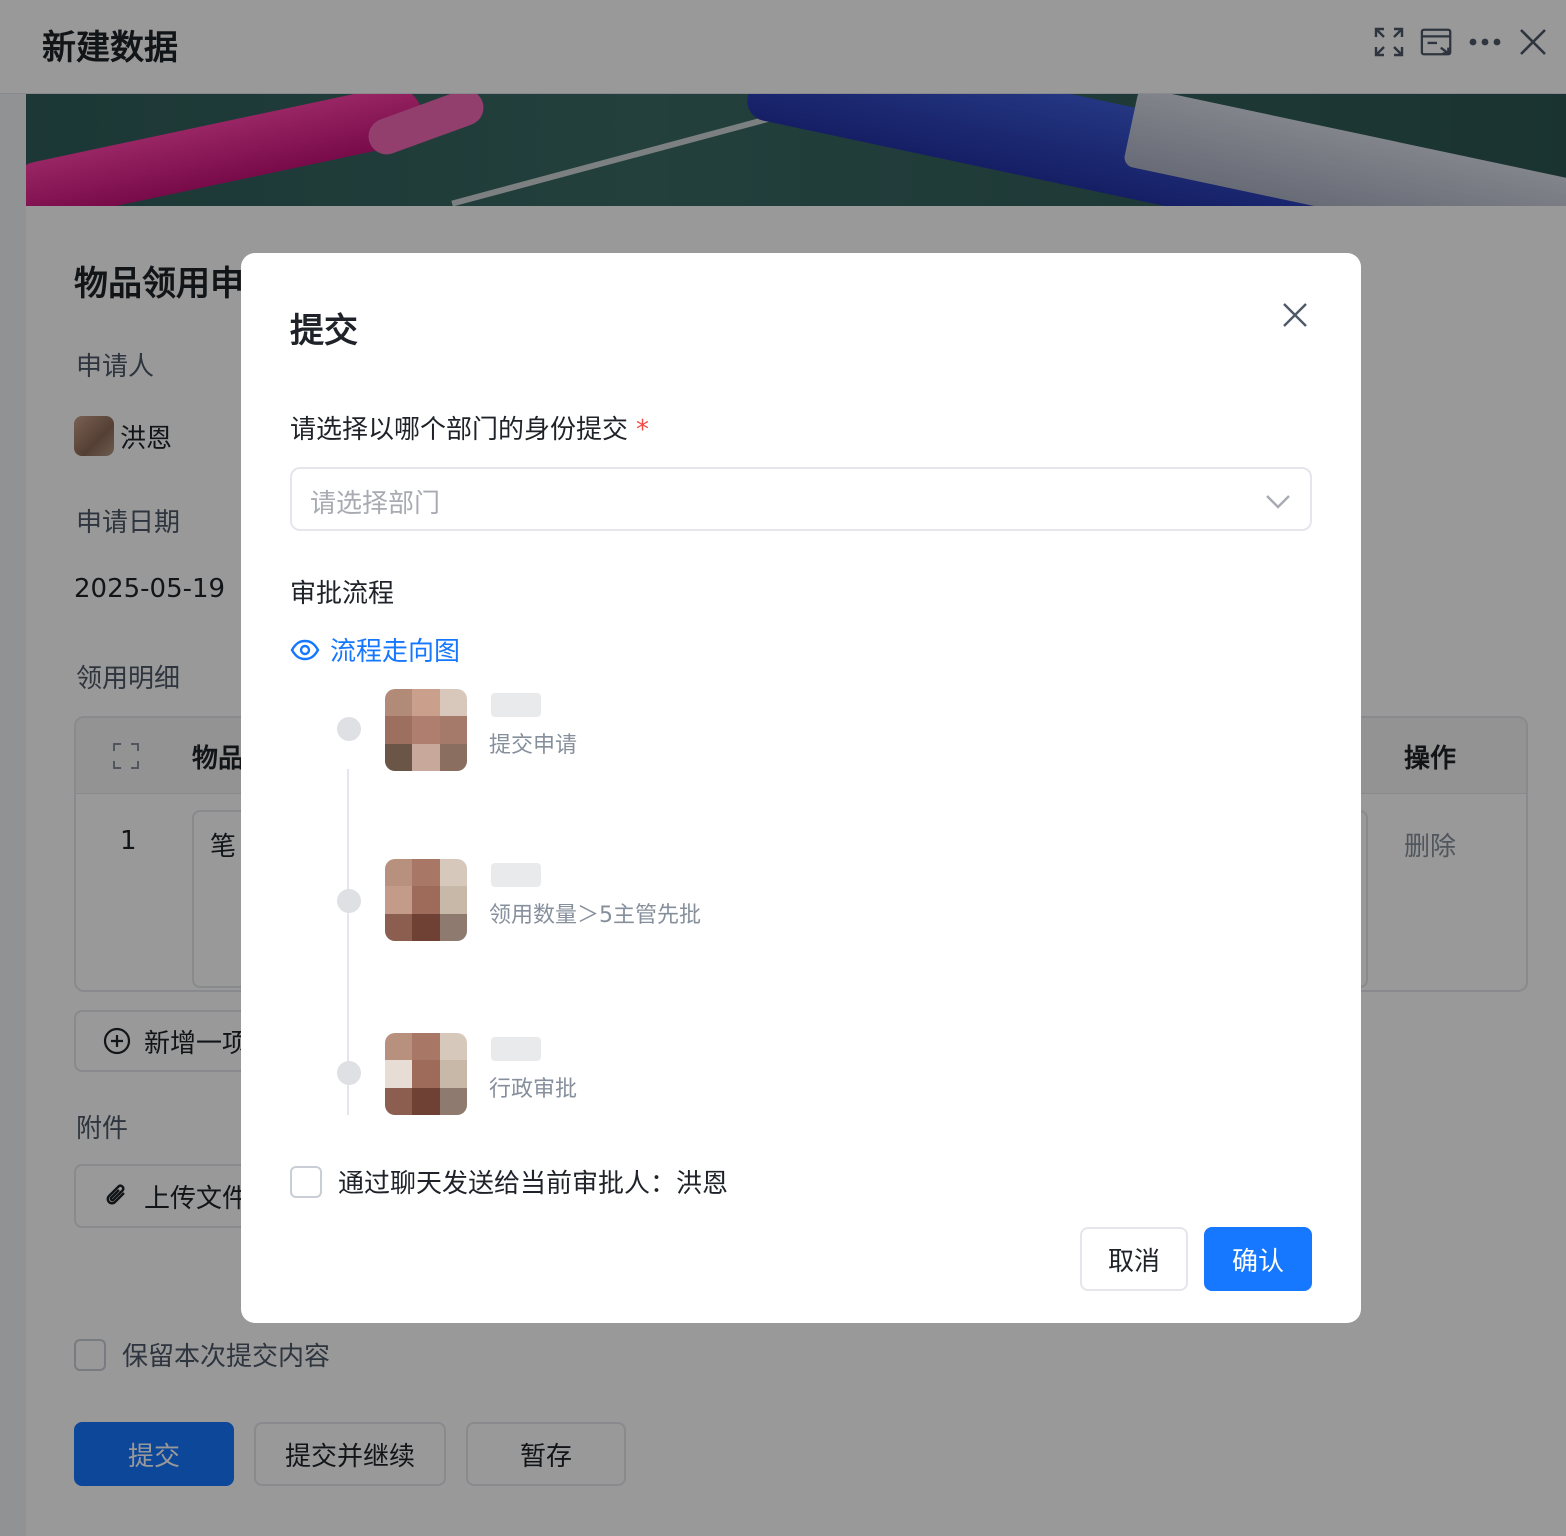  What do you see at coordinates (1134, 1259) in the screenshot?
I see `cancel-button: 取消` at bounding box center [1134, 1259].